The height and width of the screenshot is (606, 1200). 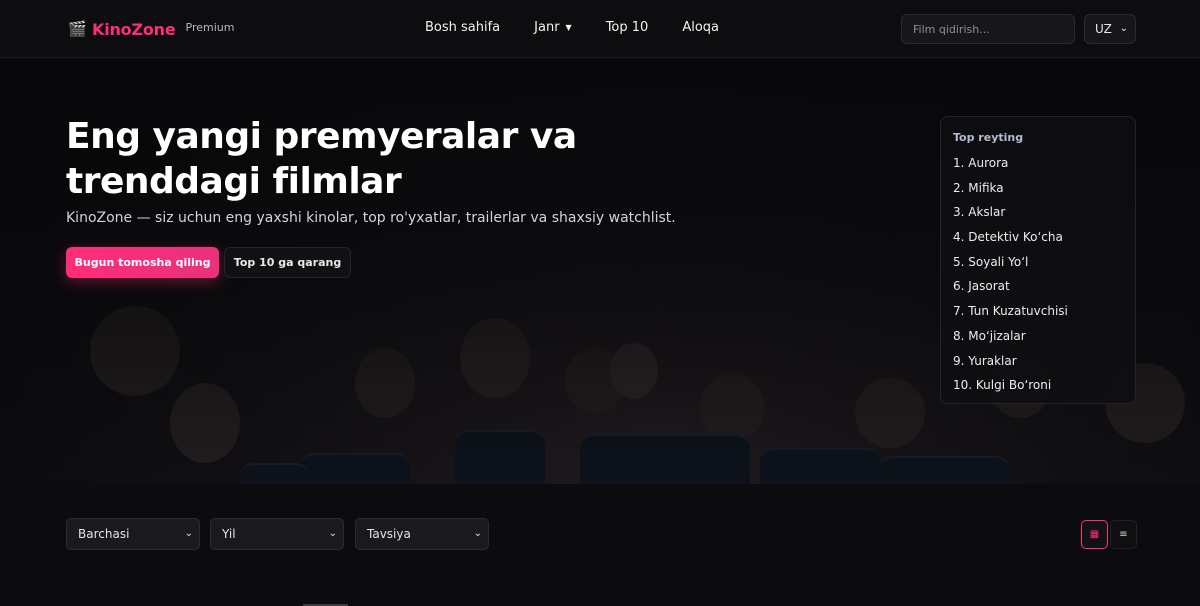 What do you see at coordinates (1044, 163) in the screenshot?
I see `top-rating-item: 1. Aurora` at bounding box center [1044, 163].